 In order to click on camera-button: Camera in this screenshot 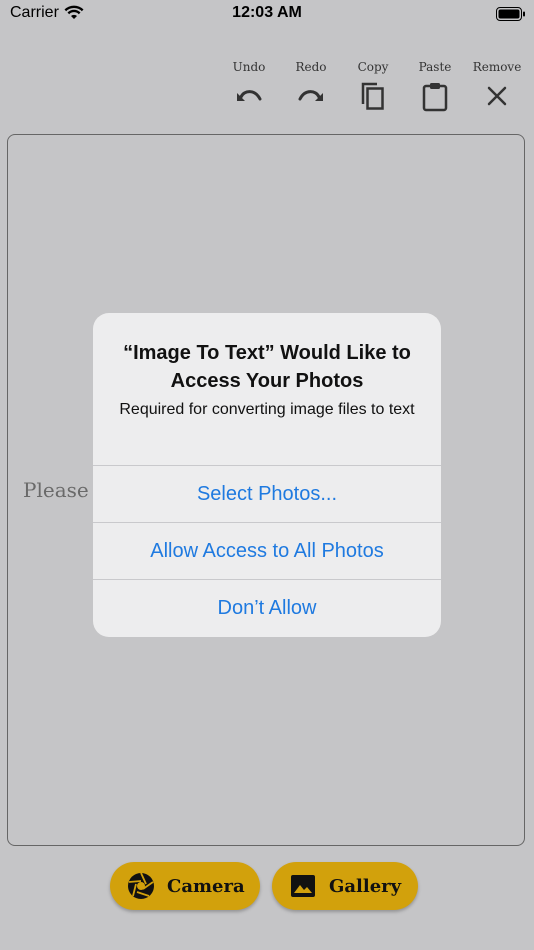, I will do `click(185, 886)`.